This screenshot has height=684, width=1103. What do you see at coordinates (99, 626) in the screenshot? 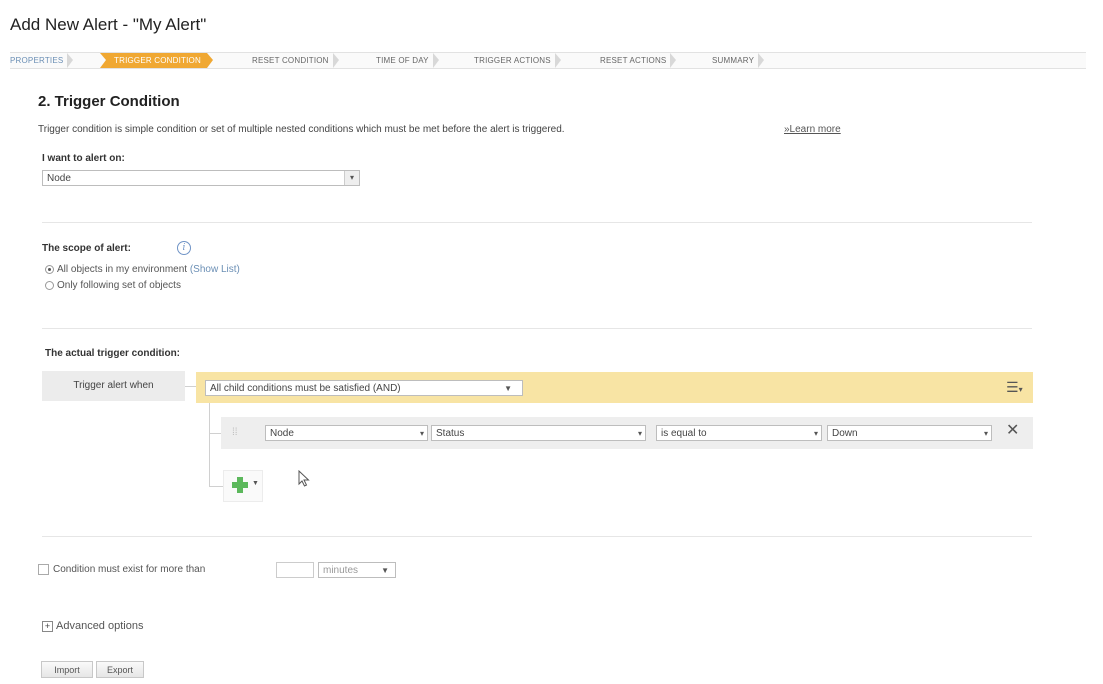
I see `advanced-options-label: Advanced options` at bounding box center [99, 626].